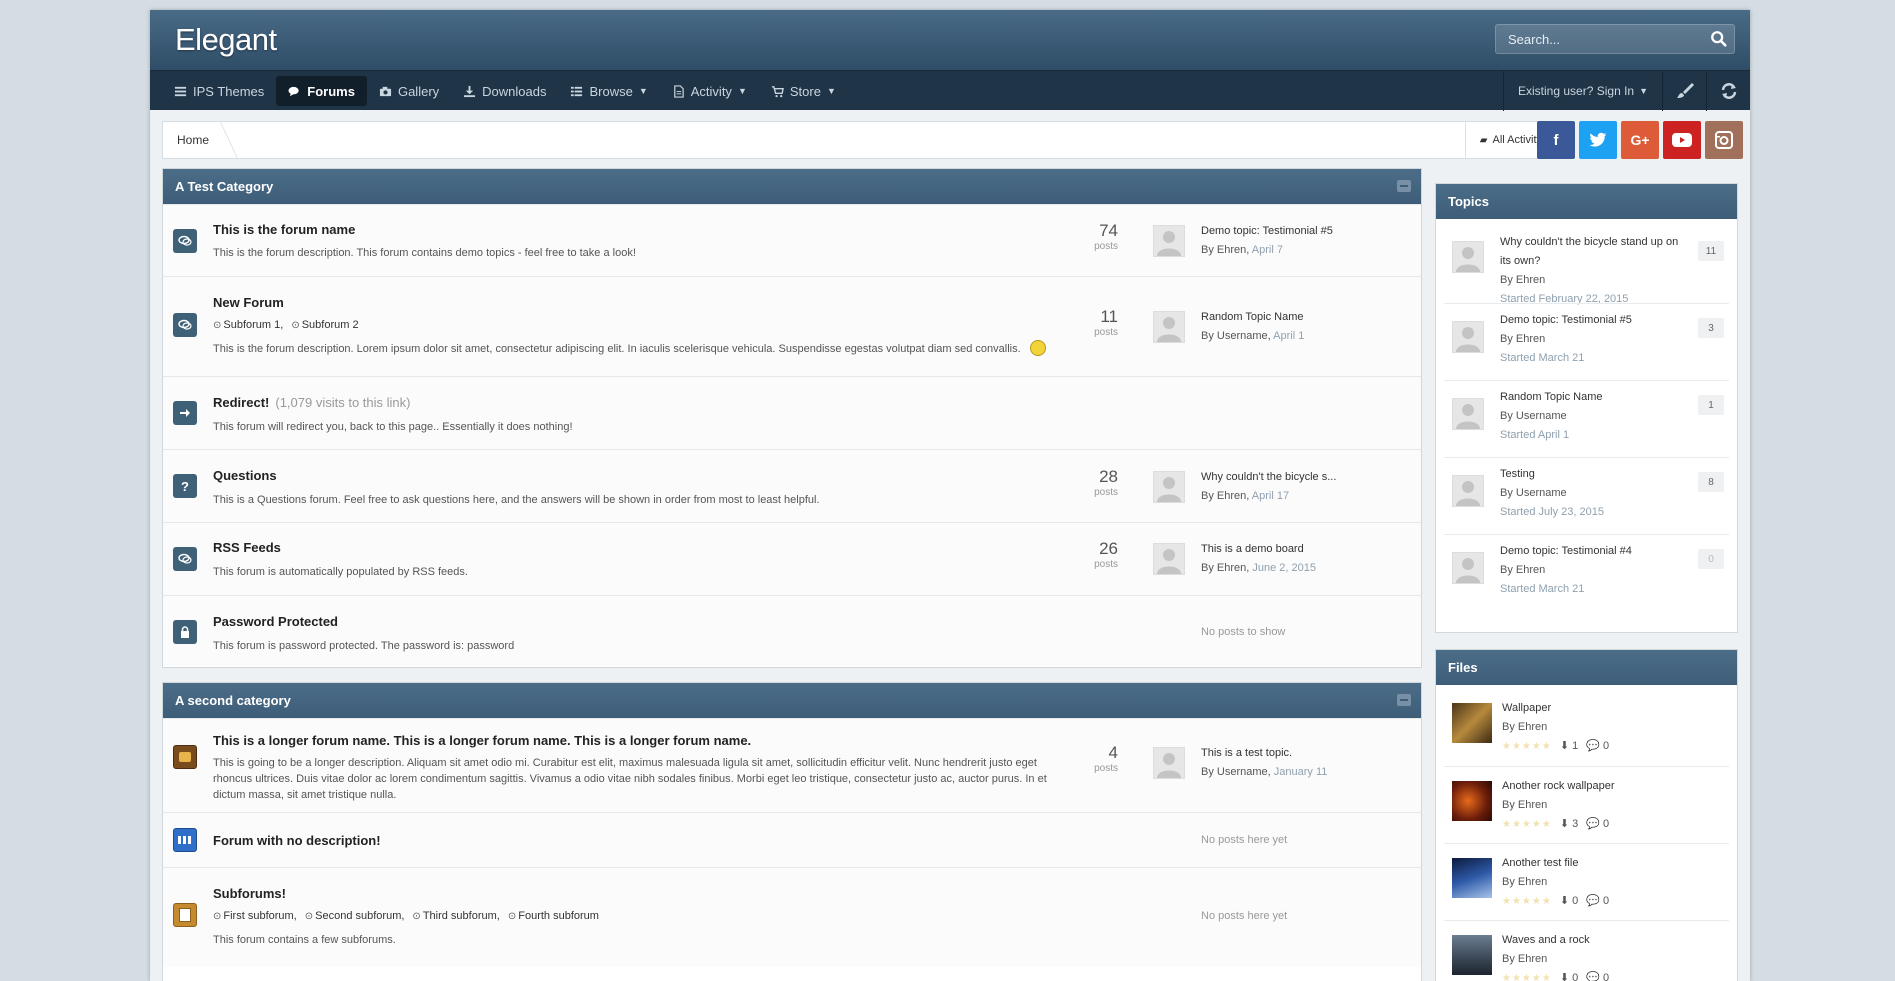  Describe the element at coordinates (248, 325) in the screenshot. I see `subforum-link: Subforum 1,` at that location.